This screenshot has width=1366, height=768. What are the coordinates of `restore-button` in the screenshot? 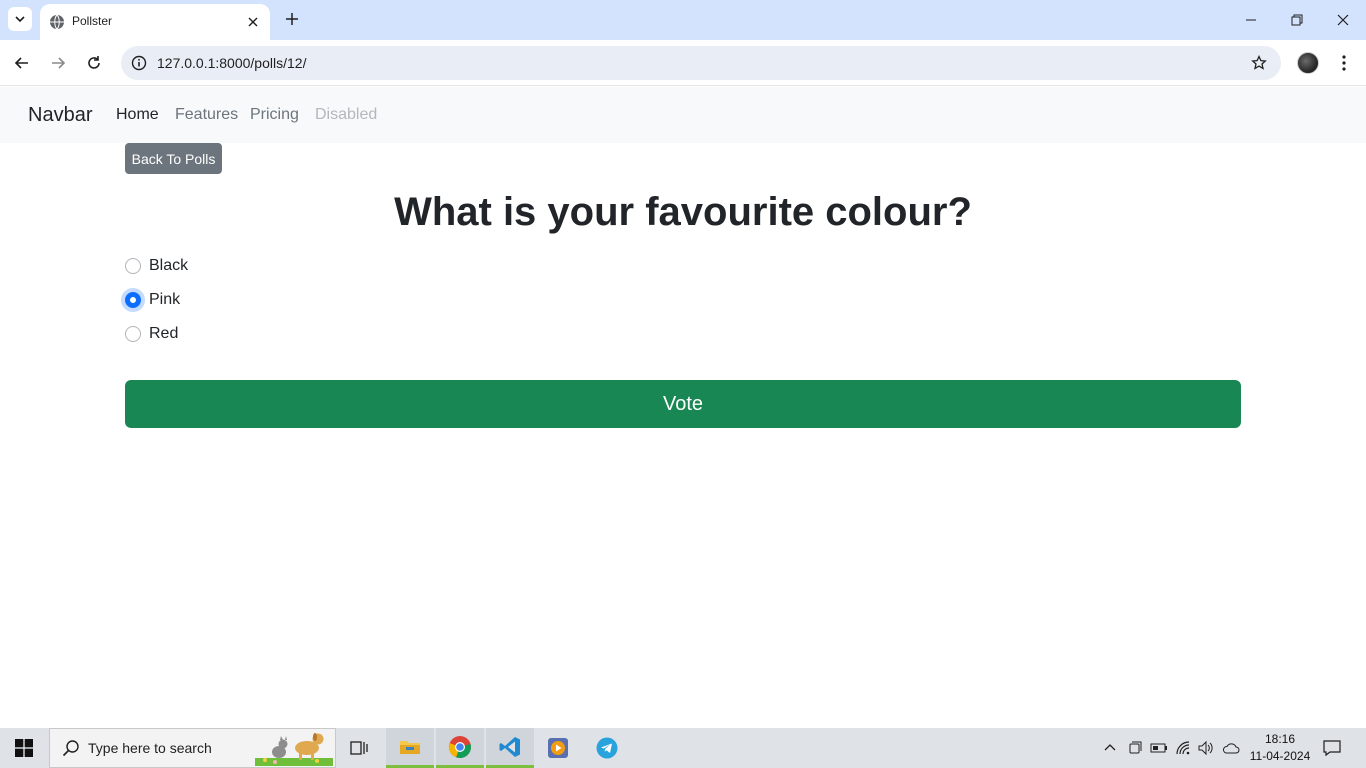 It's located at (1297, 20).